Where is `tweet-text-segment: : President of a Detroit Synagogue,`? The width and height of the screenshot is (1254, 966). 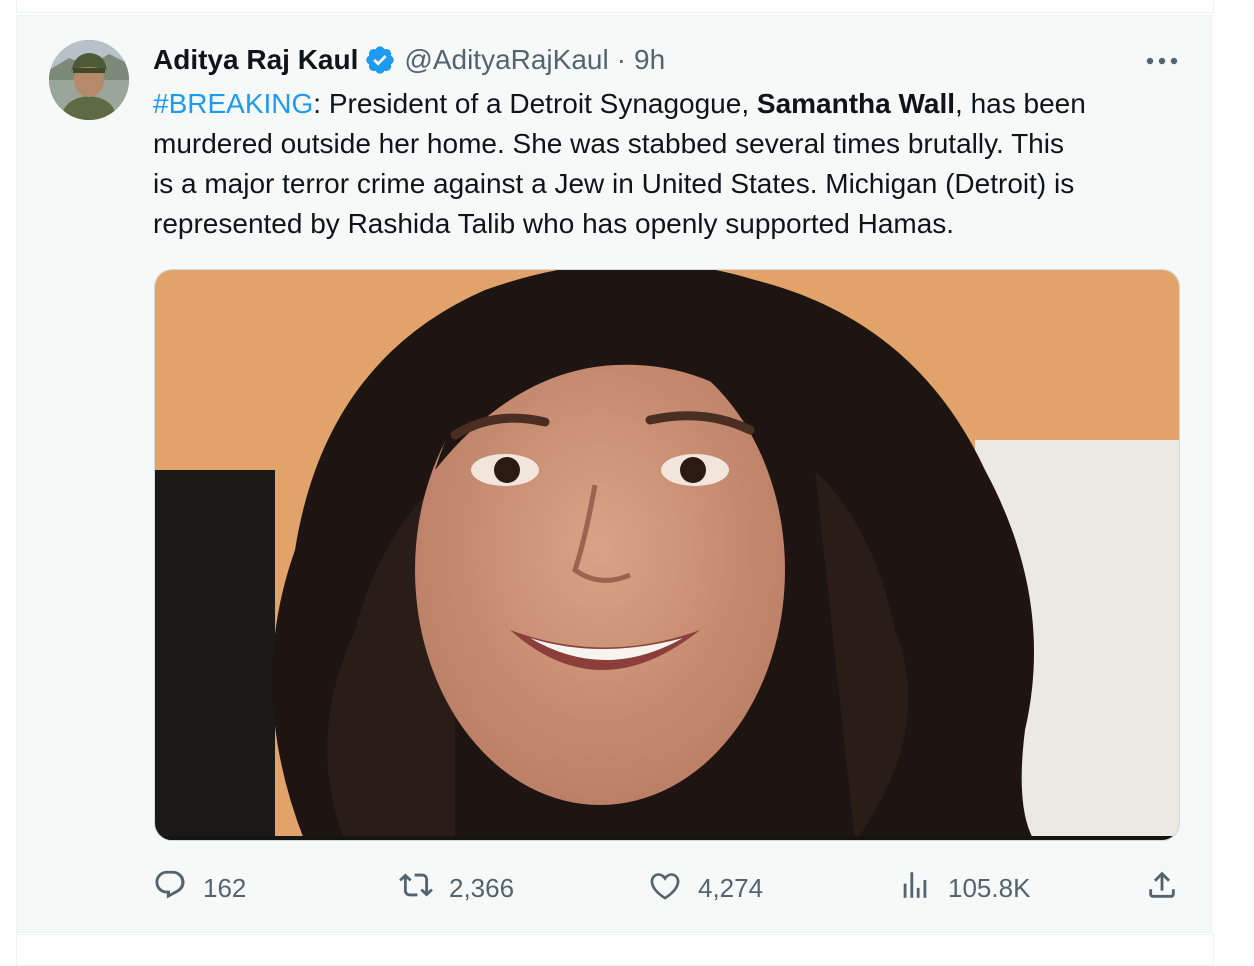
tweet-text-segment: : President of a Detroit Synagogue, is located at coordinates (535, 103).